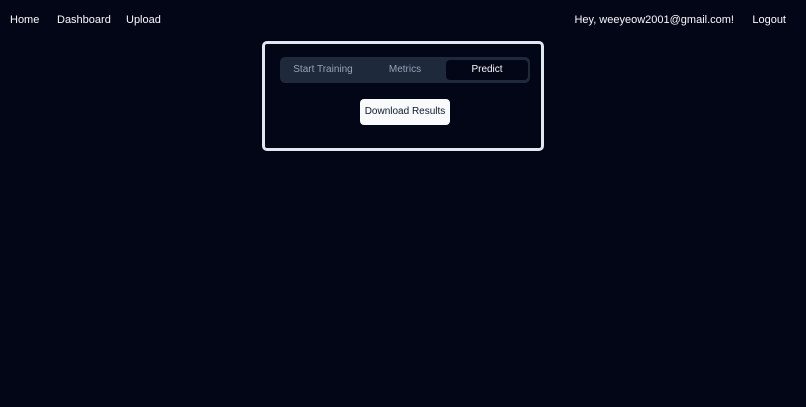 The height and width of the screenshot is (407, 806). I want to click on tab-list: Start Training Metrics Predict, so click(405, 70).